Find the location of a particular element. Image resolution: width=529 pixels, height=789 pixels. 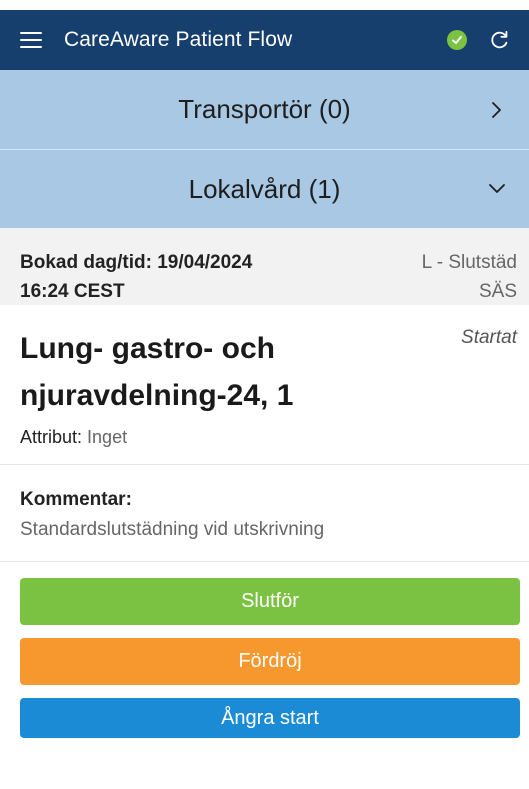

section-transport-label: Transportör (0) is located at coordinates (264, 109).